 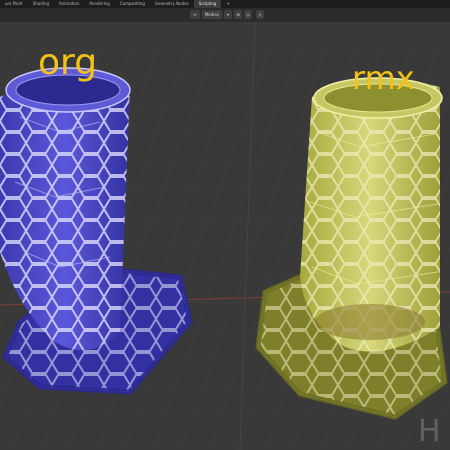 What do you see at coordinates (260, 14) in the screenshot?
I see `overlay-icon: ⋀` at bounding box center [260, 14].